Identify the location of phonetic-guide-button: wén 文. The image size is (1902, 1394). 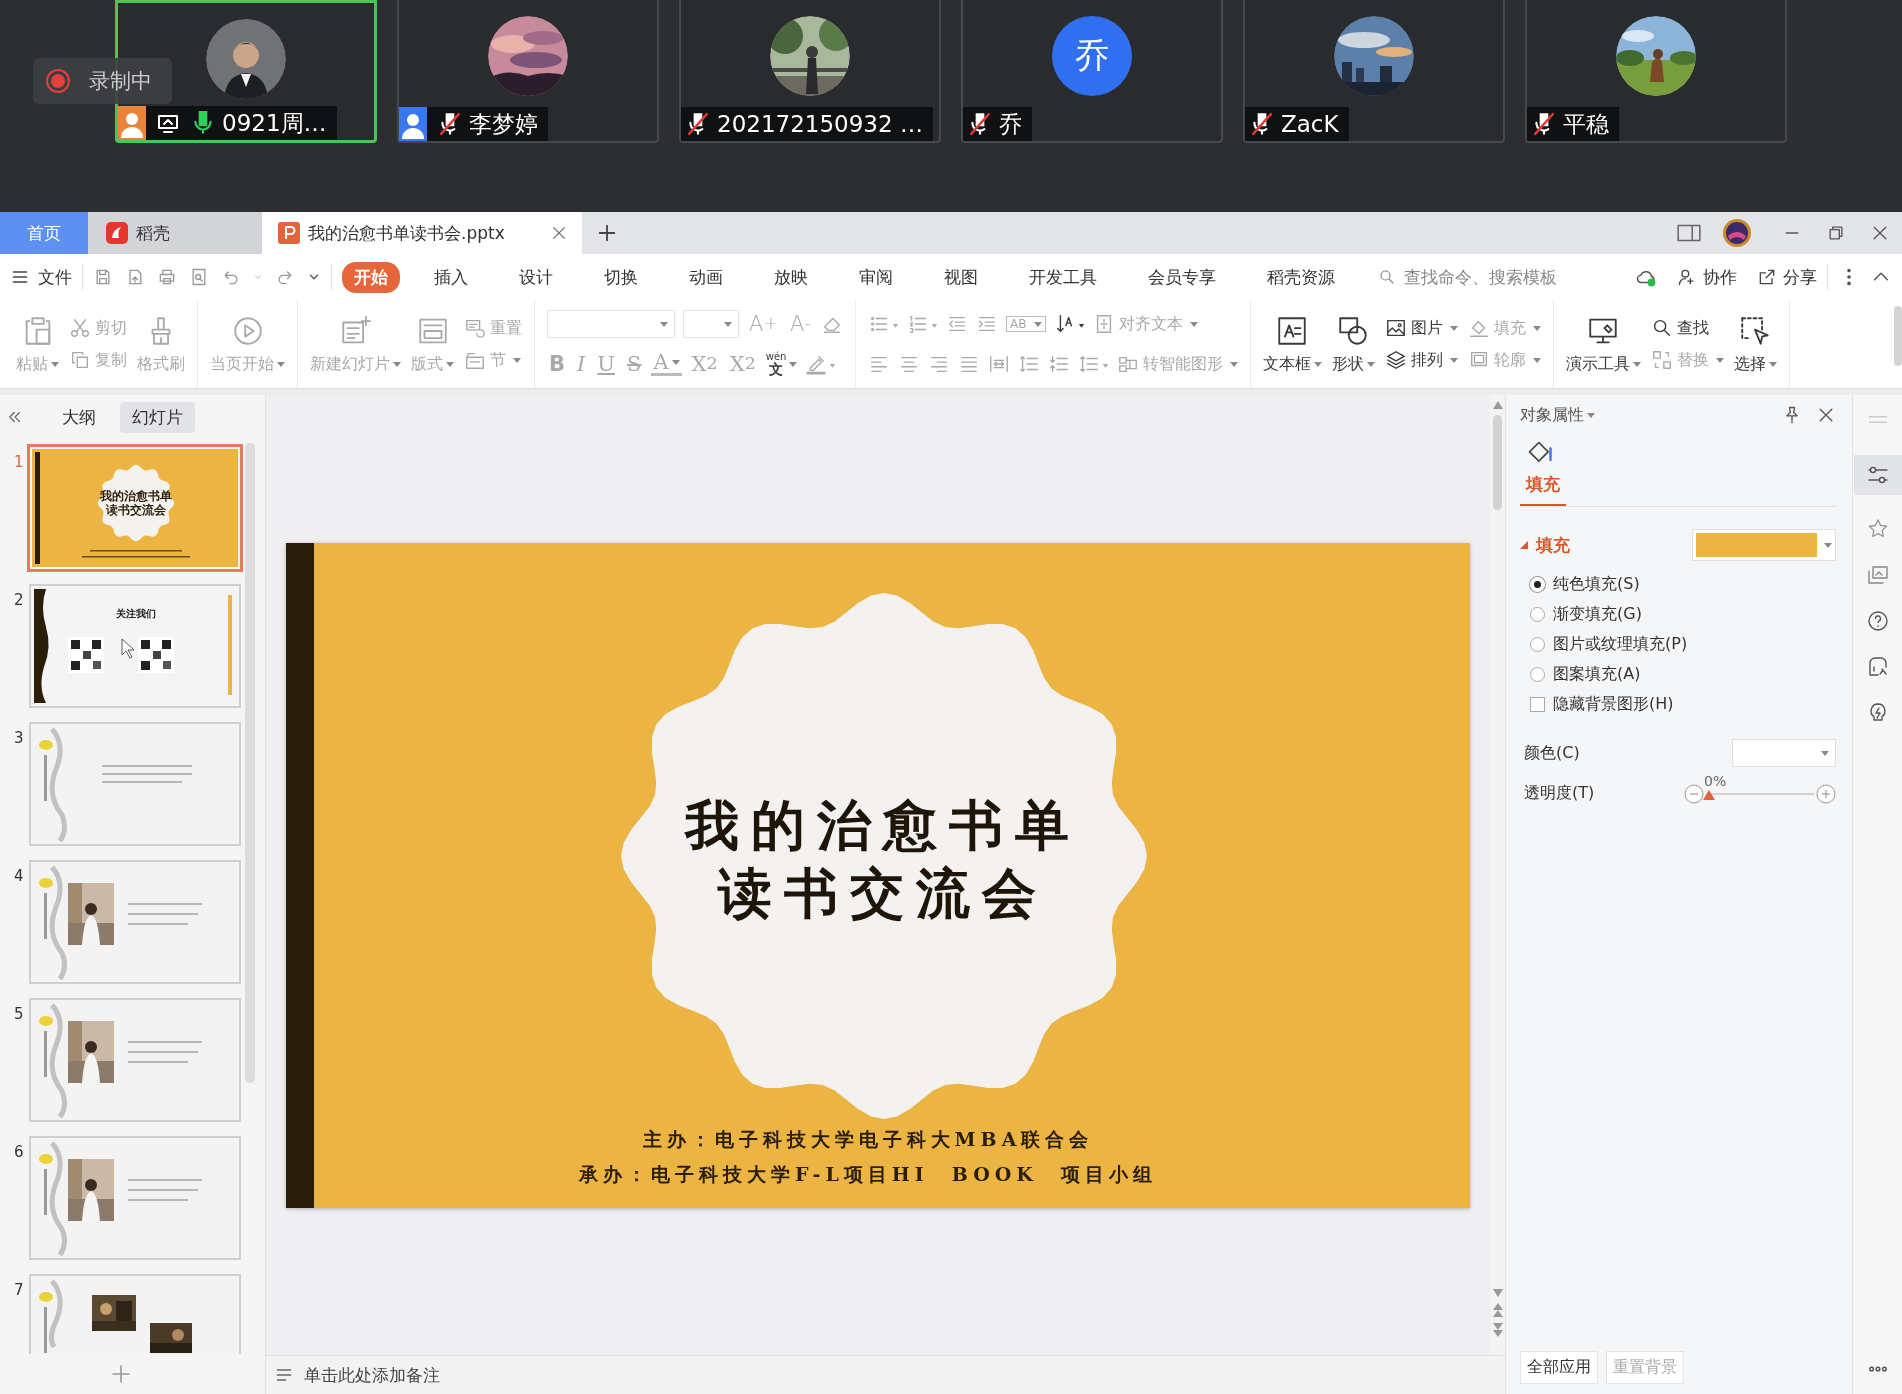
(781, 364).